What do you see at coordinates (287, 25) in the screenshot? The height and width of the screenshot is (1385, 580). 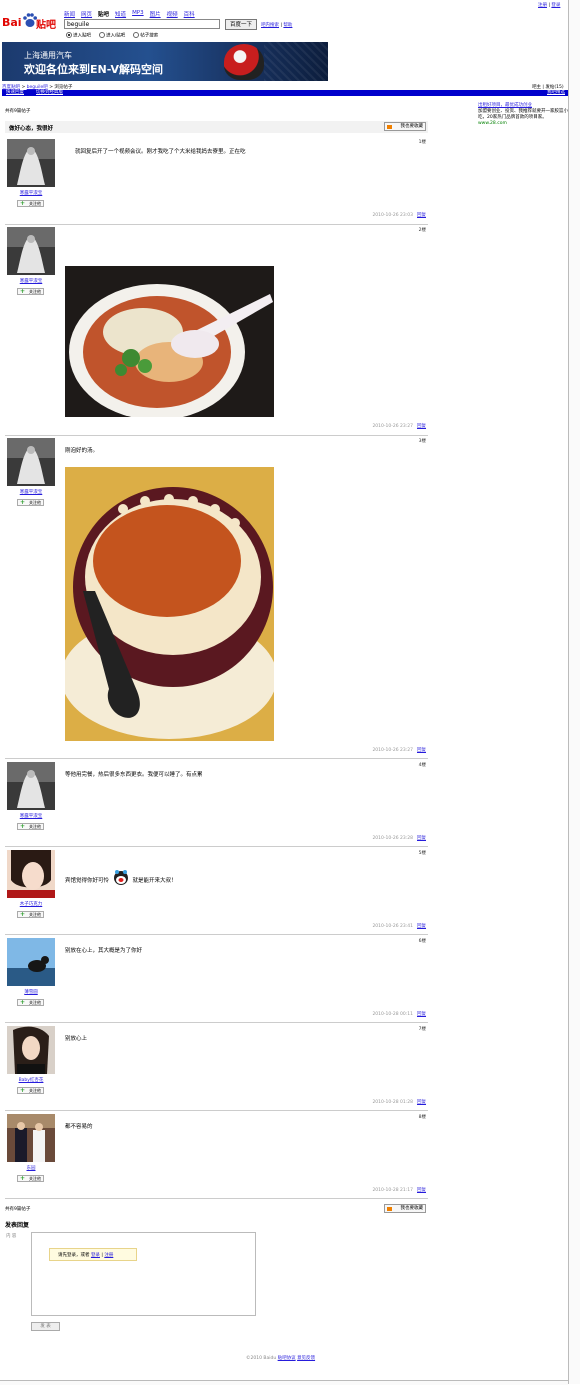 I see `help-link: 帮助` at bounding box center [287, 25].